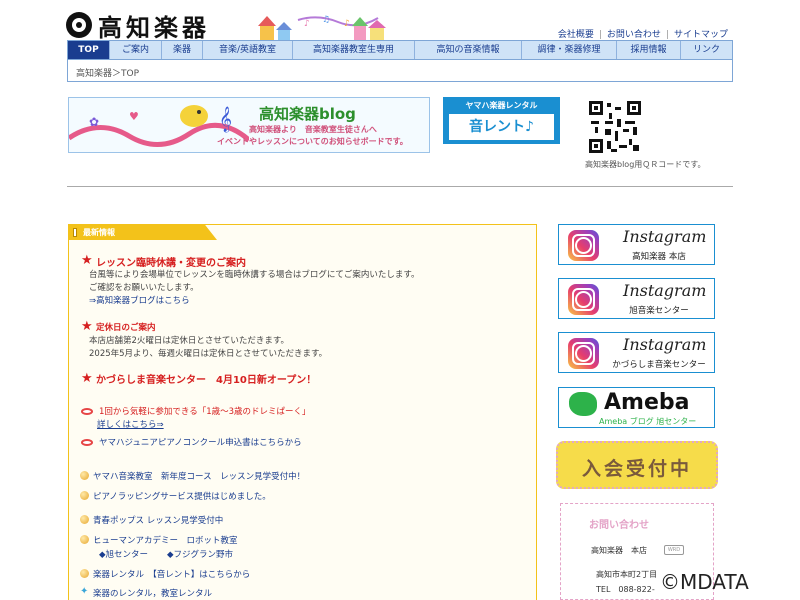 This screenshot has height=600, width=800. What do you see at coordinates (706, 50) in the screenshot?
I see `nav-links: リンク` at bounding box center [706, 50].